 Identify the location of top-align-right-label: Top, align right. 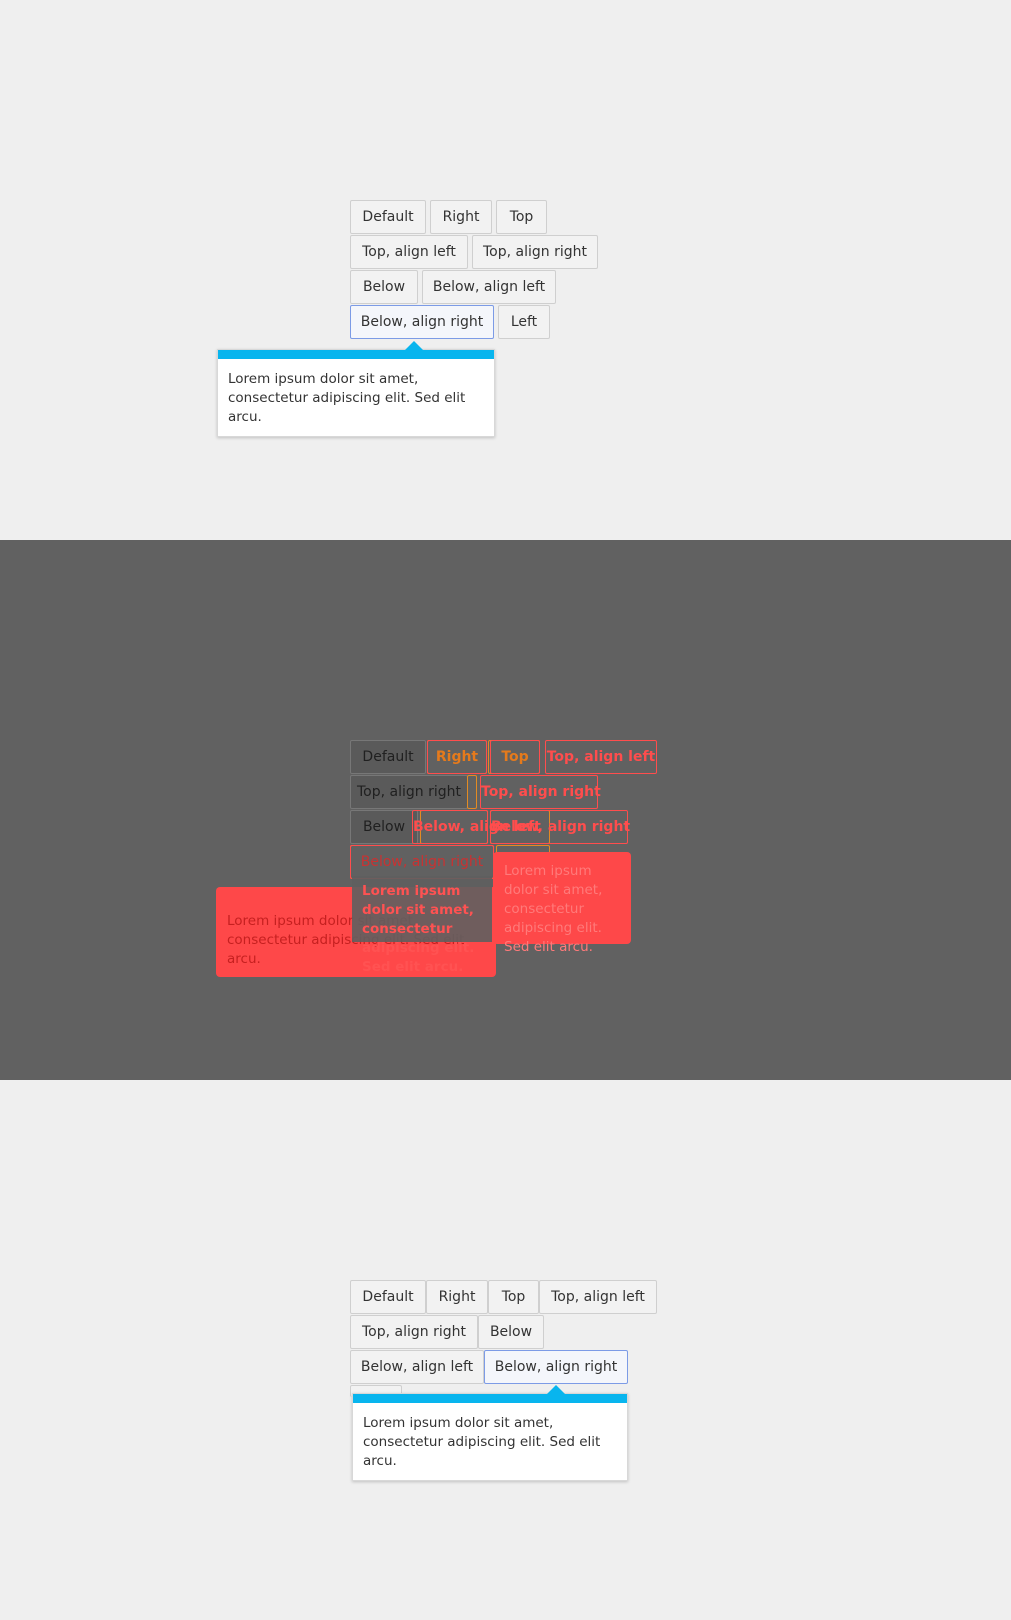
(540, 792).